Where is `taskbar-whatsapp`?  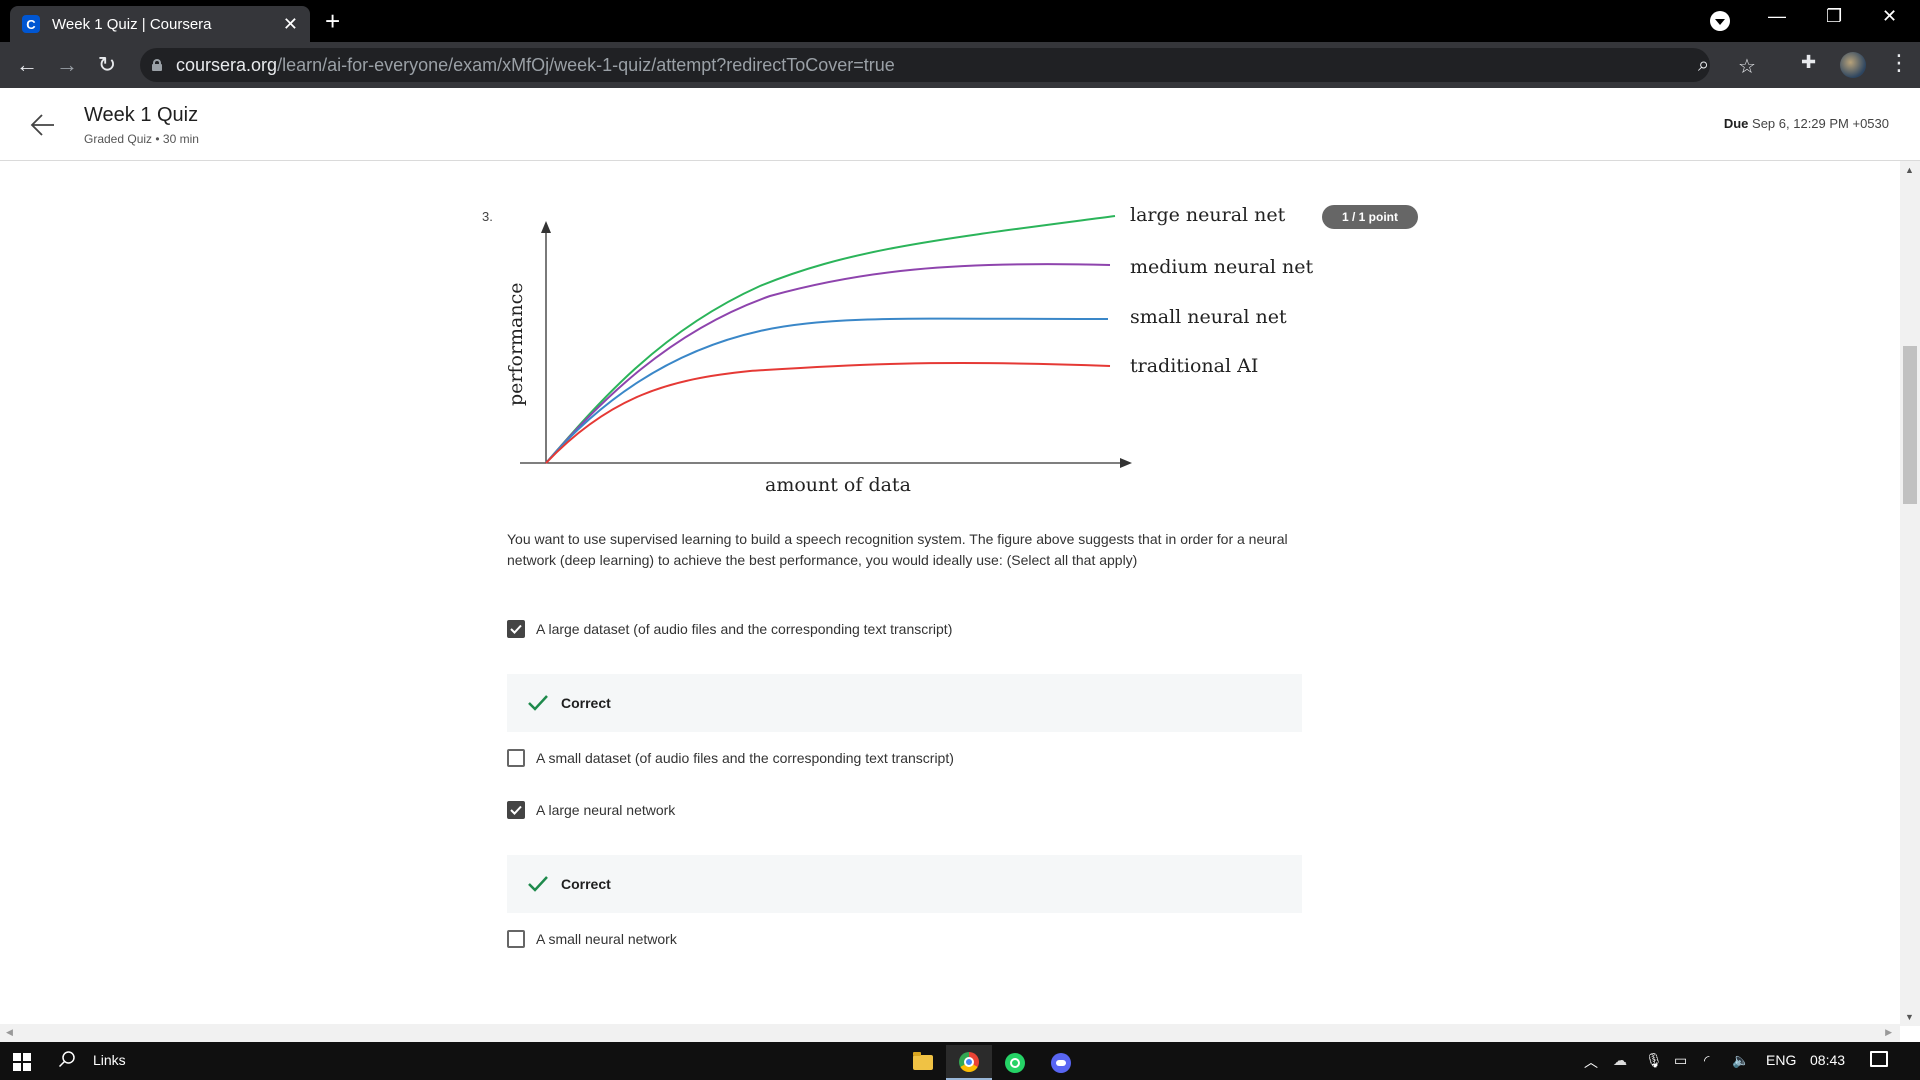 taskbar-whatsapp is located at coordinates (1015, 1062).